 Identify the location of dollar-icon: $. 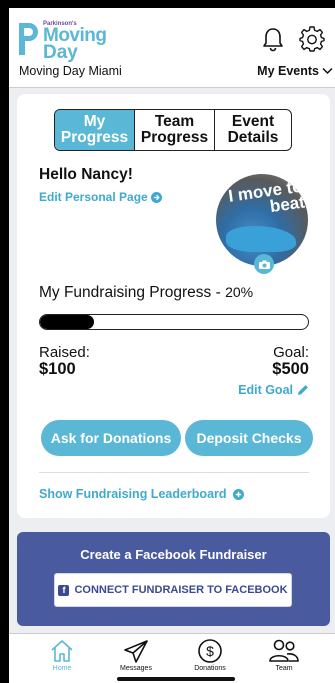
(210, 651).